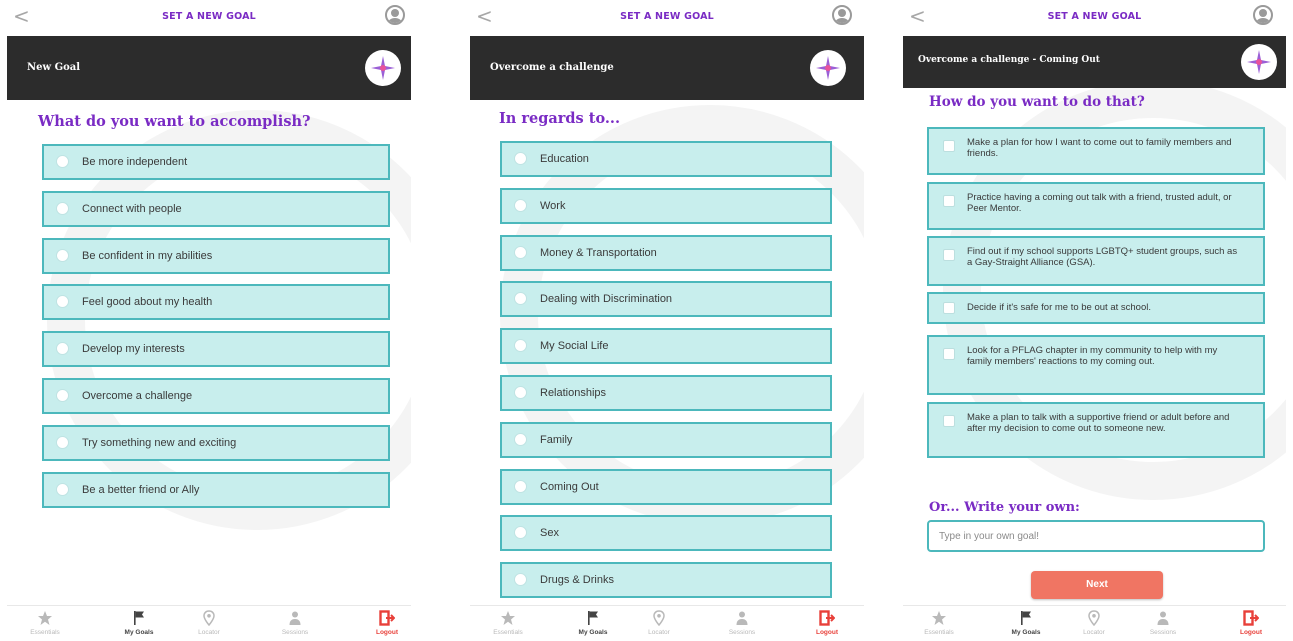 This screenshot has height=641, width=1293. I want to click on goal-option: Be a better friend or Ally, so click(216, 489).